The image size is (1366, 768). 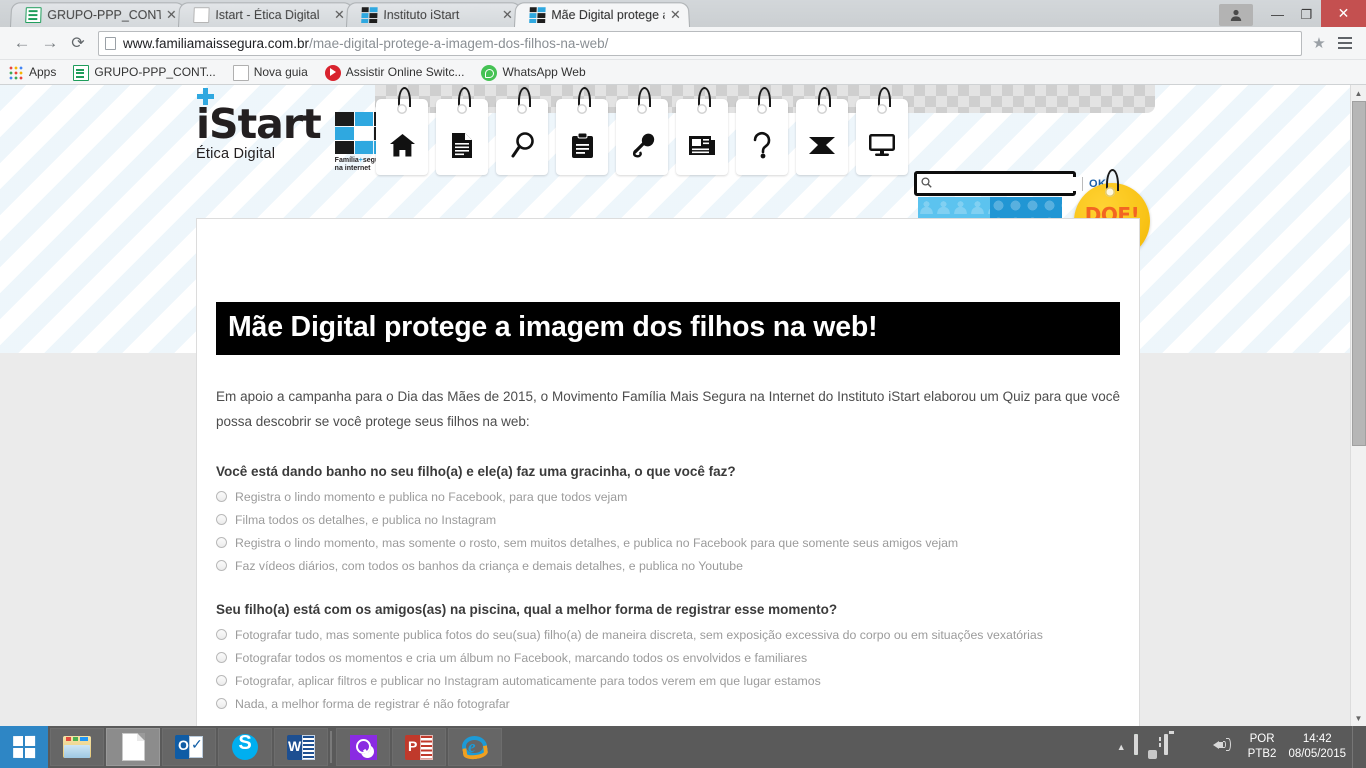 I want to click on user-profile-icon, so click(x=1236, y=14).